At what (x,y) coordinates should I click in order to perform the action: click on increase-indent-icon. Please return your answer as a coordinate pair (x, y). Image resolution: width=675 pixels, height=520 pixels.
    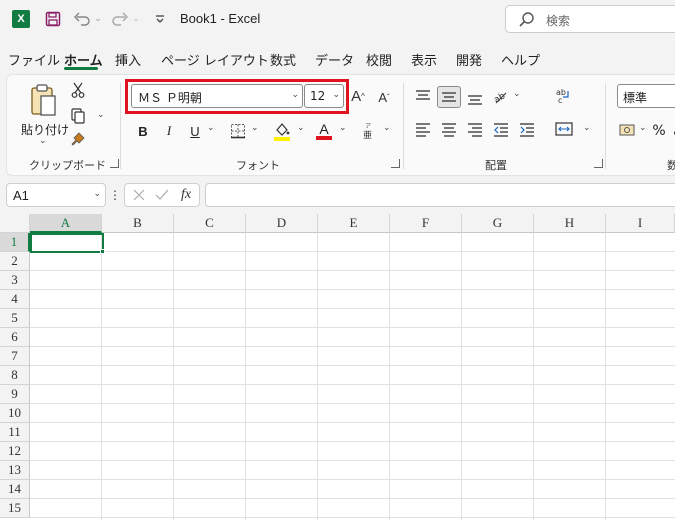
    Looking at the image, I should click on (527, 129).